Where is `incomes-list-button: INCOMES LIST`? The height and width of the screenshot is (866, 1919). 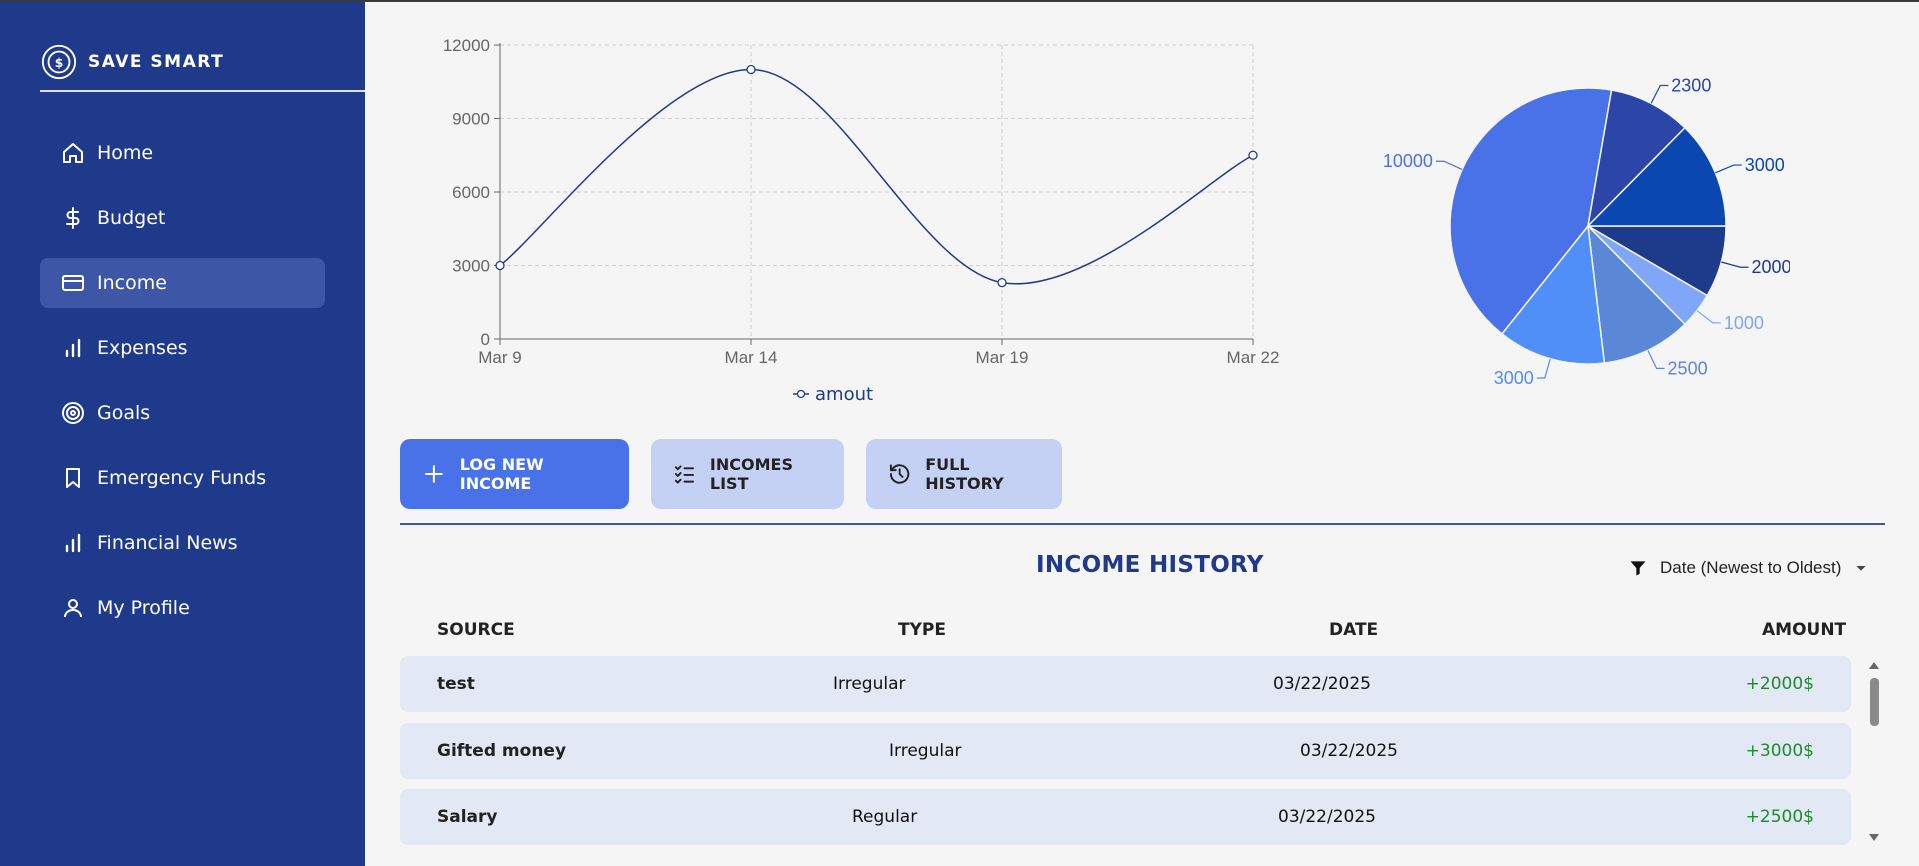
incomes-list-button: INCOMES LIST is located at coordinates (747, 474).